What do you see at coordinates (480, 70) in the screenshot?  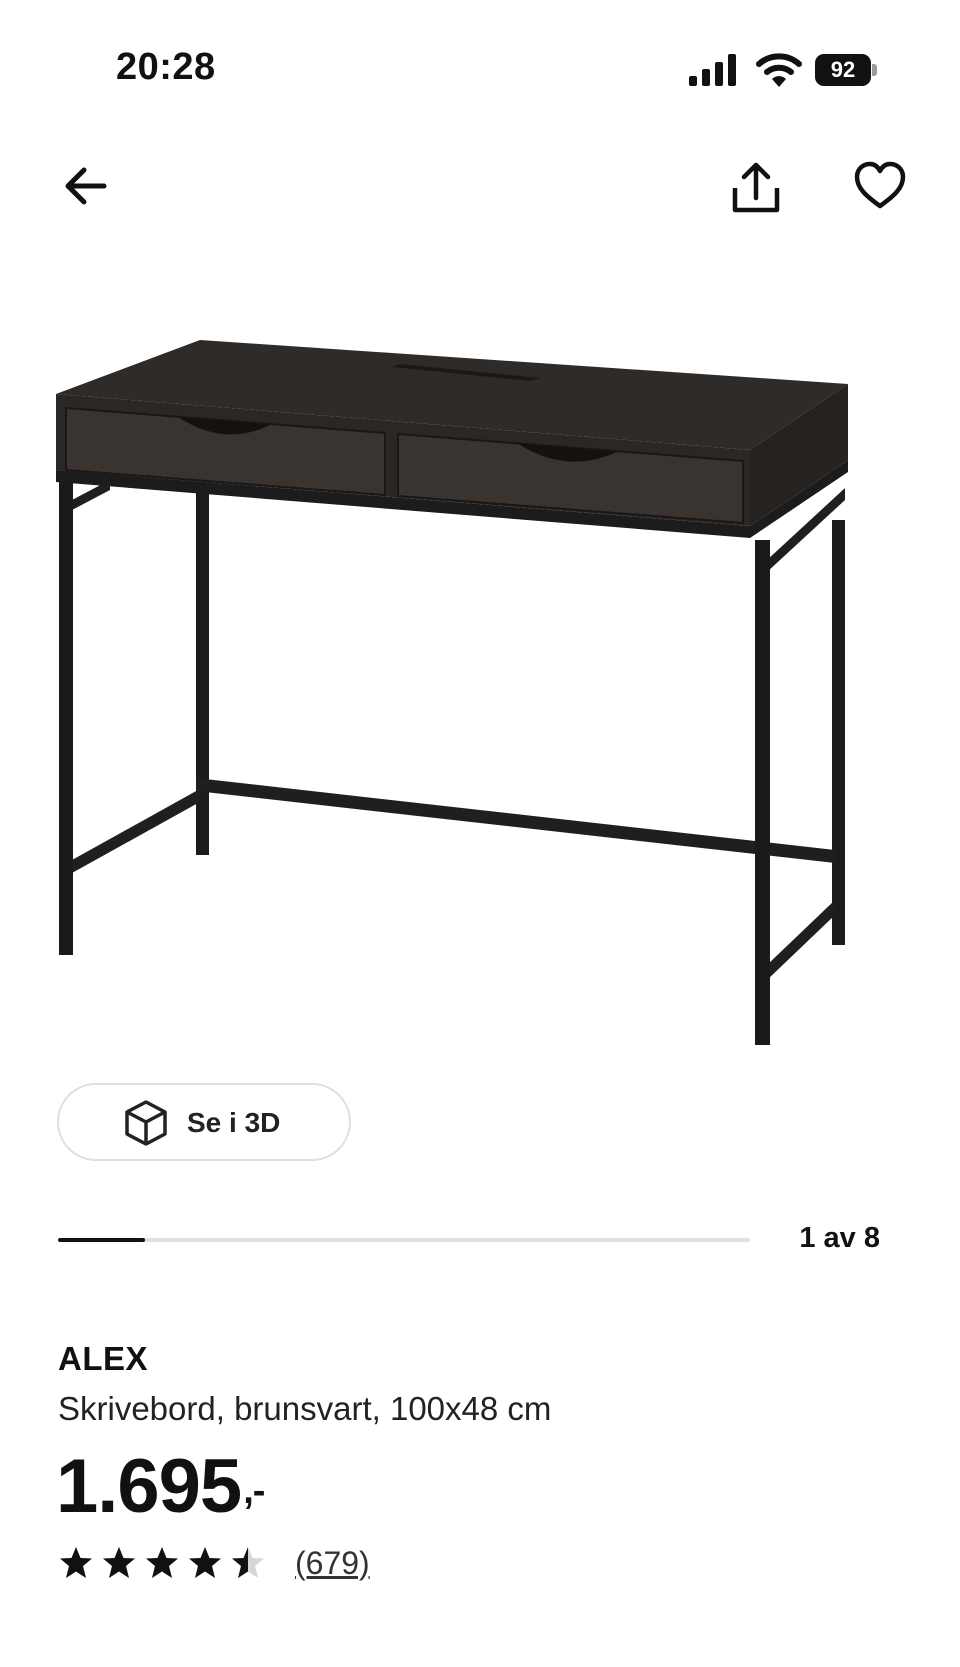 I see `status-bar: 20:28 92` at bounding box center [480, 70].